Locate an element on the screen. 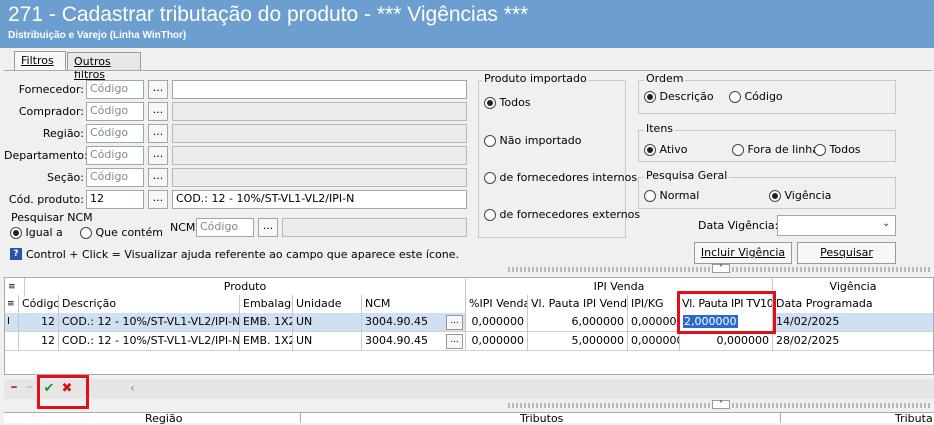  window-subtitle: Distribuição e Varejo (Linha WinThor) is located at coordinates (97, 35).